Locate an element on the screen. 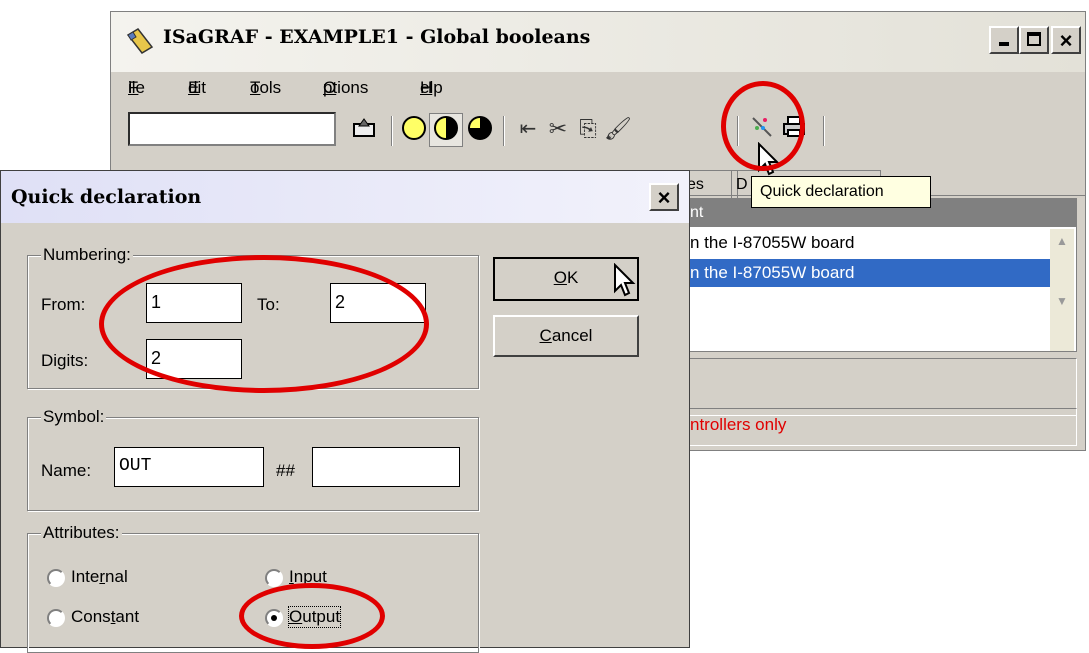  maximize-button is located at coordinates (1034, 40).